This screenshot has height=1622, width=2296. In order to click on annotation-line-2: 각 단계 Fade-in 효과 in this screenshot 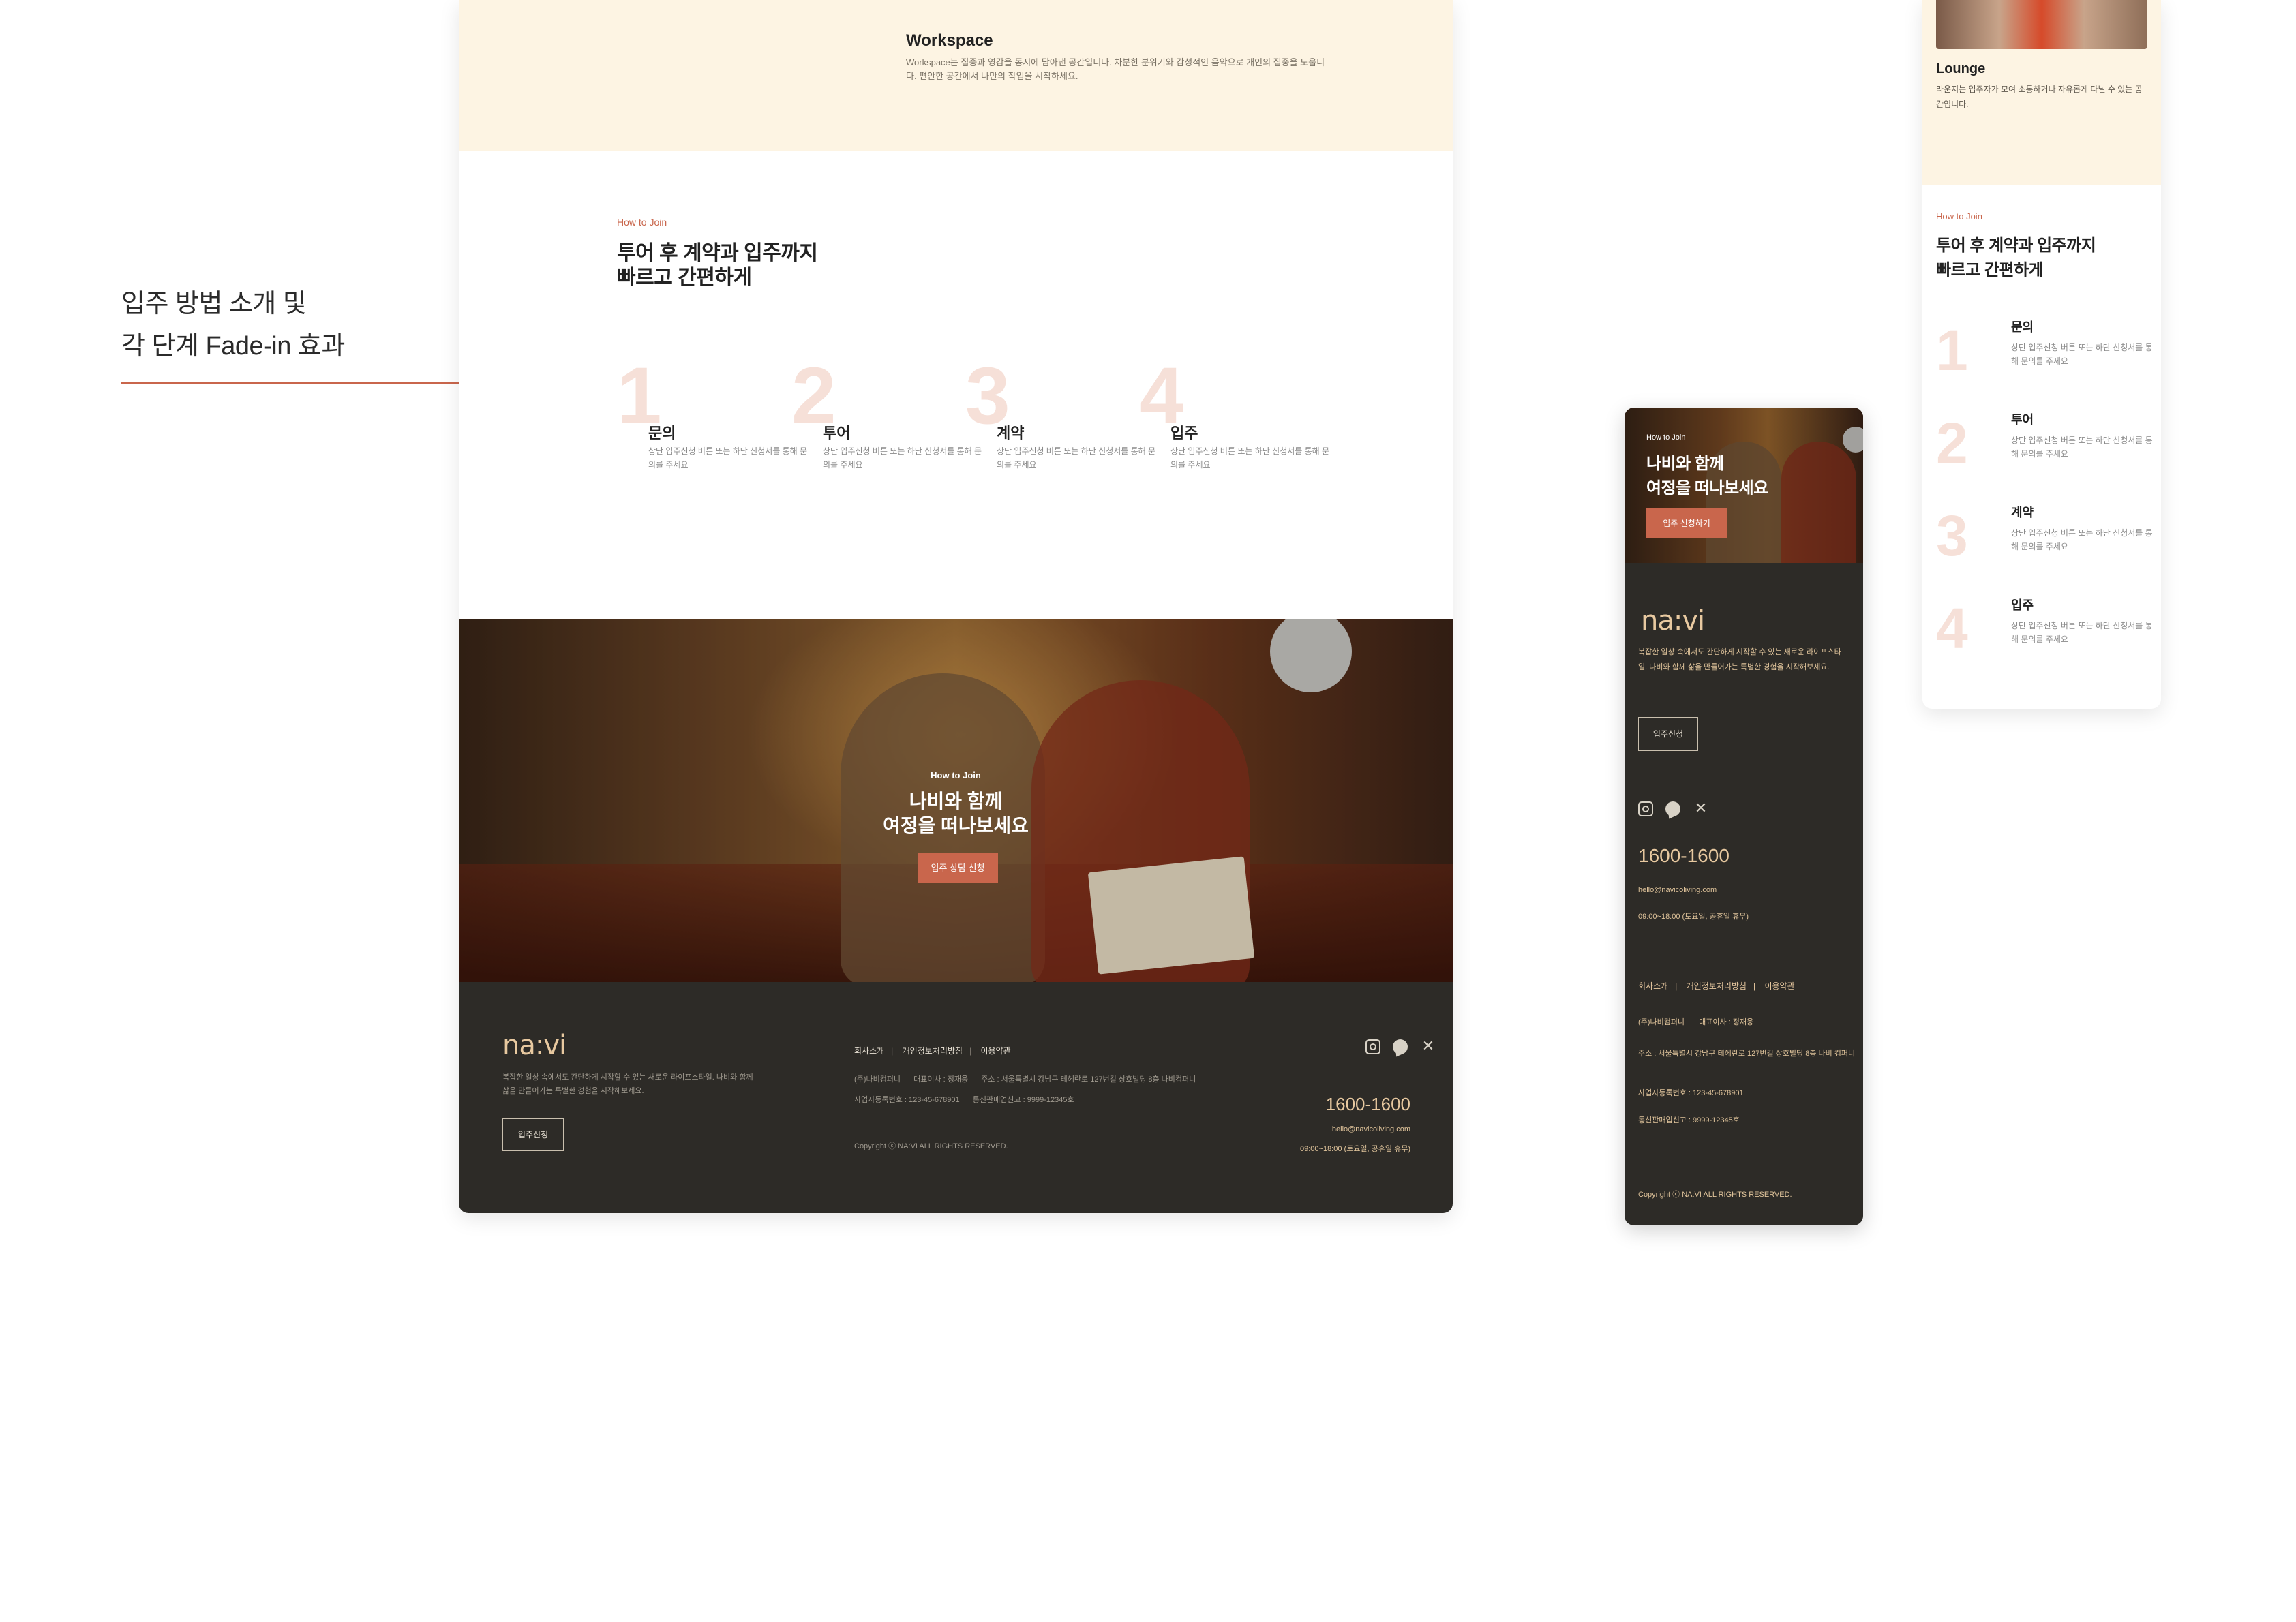, I will do `click(233, 346)`.